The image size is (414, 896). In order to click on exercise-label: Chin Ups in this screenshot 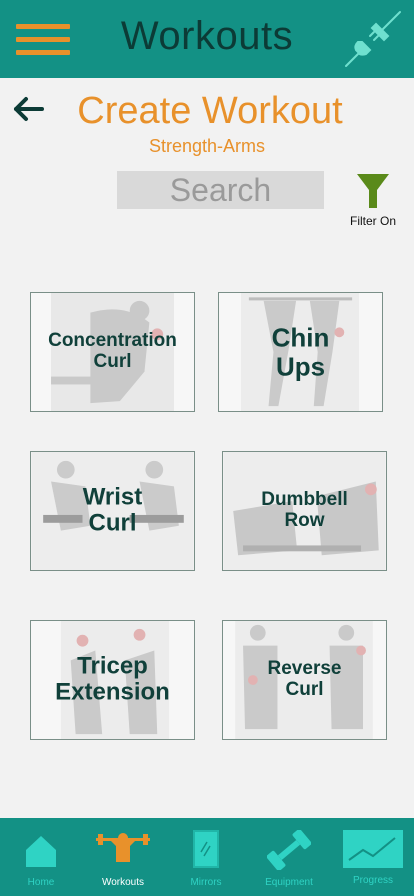, I will do `click(300, 351)`.